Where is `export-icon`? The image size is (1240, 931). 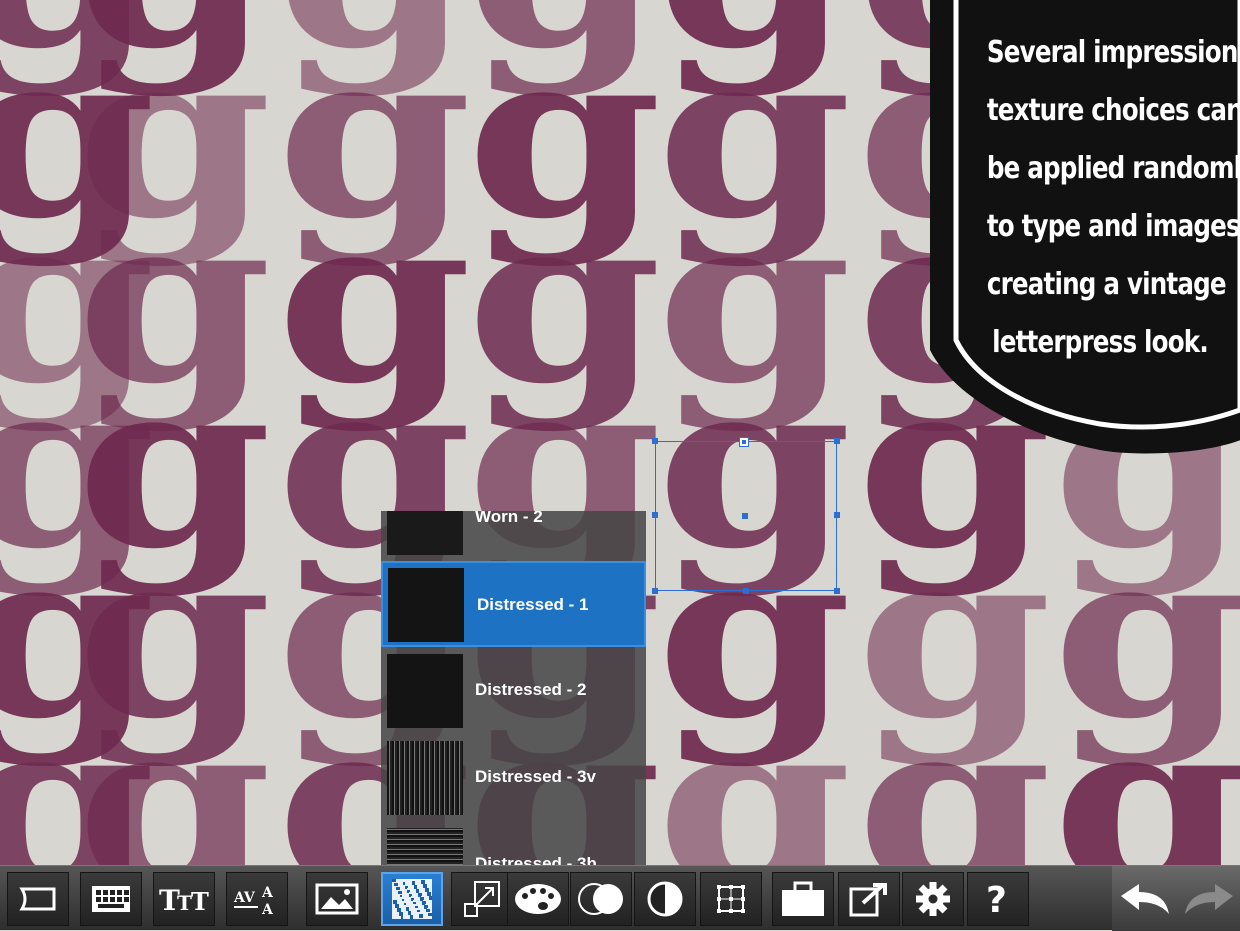
export-icon is located at coordinates (869, 899).